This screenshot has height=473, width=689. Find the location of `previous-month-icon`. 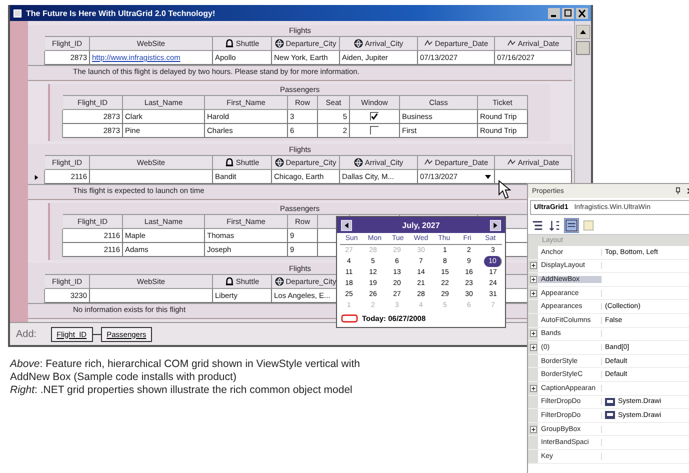

previous-month-icon is located at coordinates (346, 225).